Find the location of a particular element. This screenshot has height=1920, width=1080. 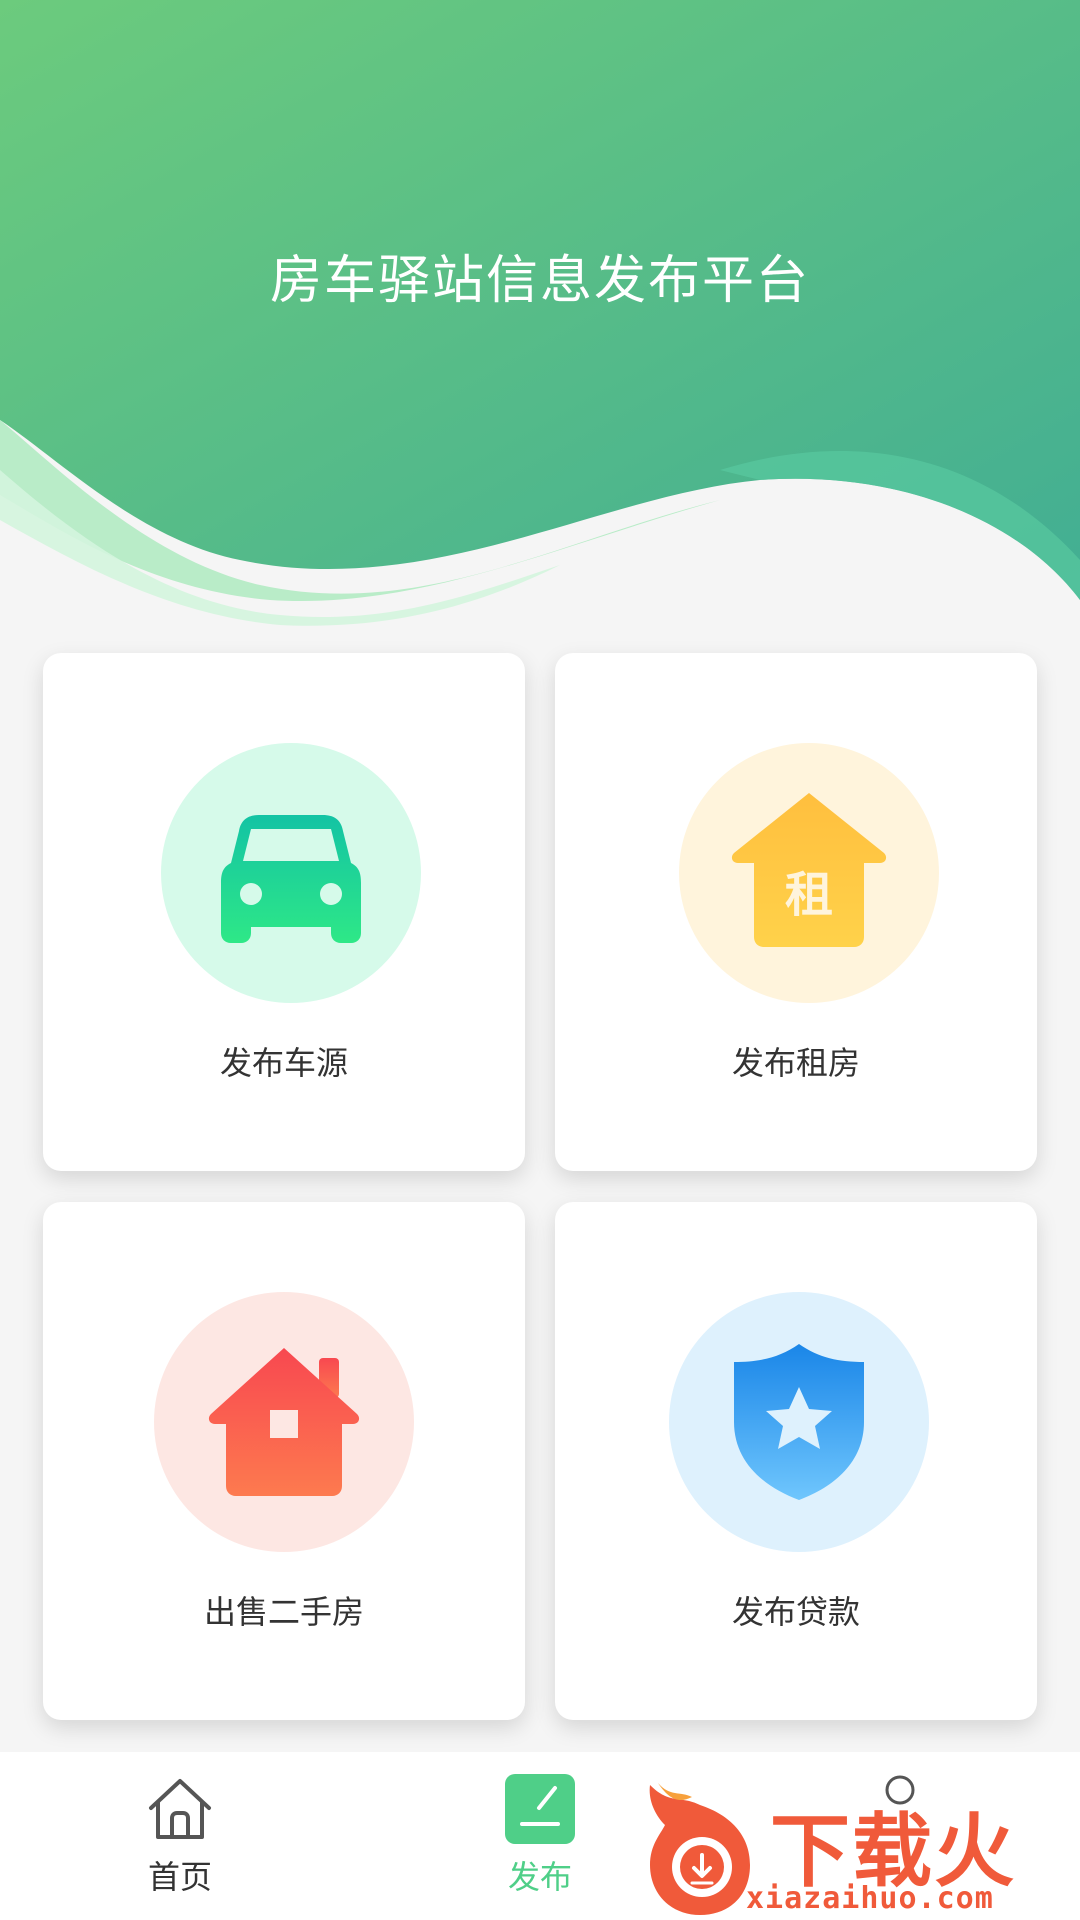

tab-home: 首页 is located at coordinates (180, 1836).